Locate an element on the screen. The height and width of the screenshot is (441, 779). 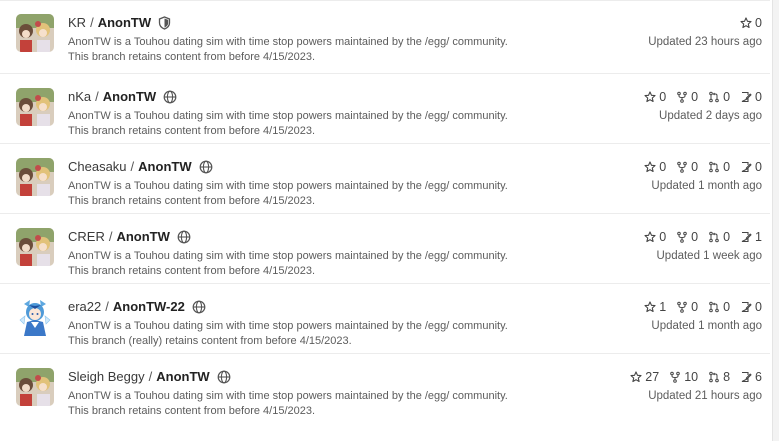
repo-owner-link: Cheasaku is located at coordinates (97, 167).